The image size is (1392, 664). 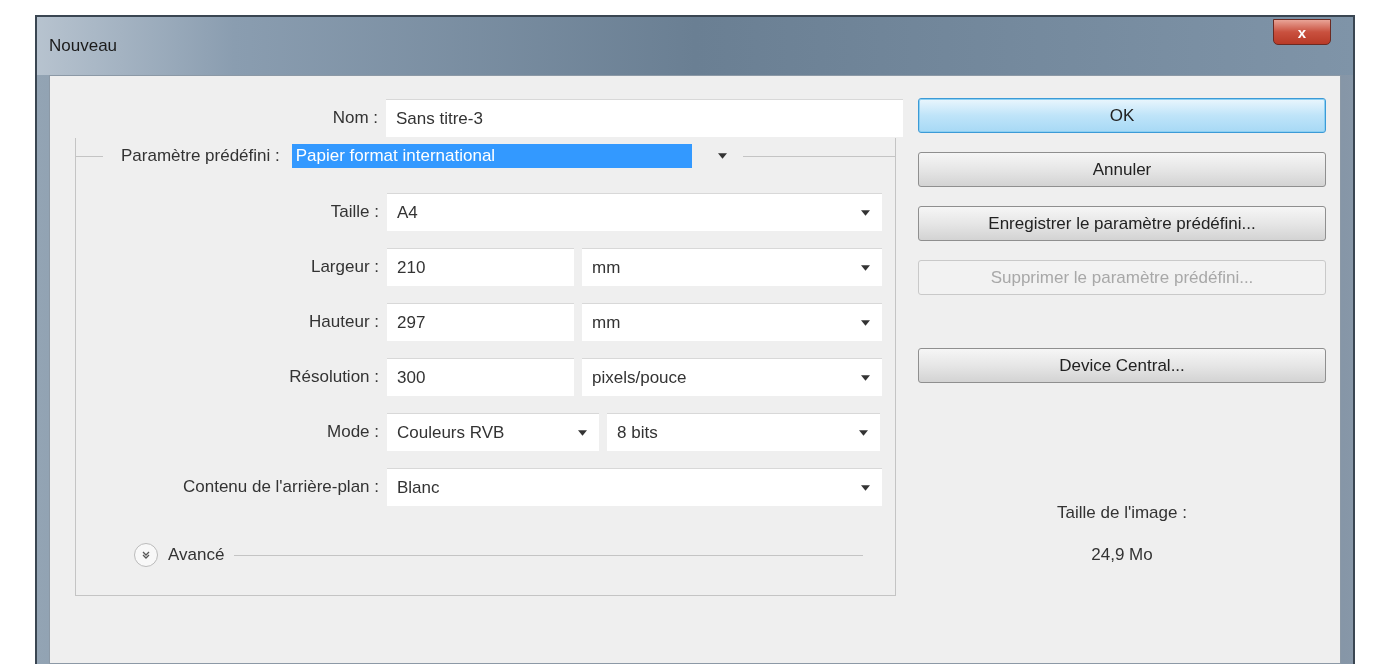 I want to click on input-field: 210, so click(x=480, y=267).